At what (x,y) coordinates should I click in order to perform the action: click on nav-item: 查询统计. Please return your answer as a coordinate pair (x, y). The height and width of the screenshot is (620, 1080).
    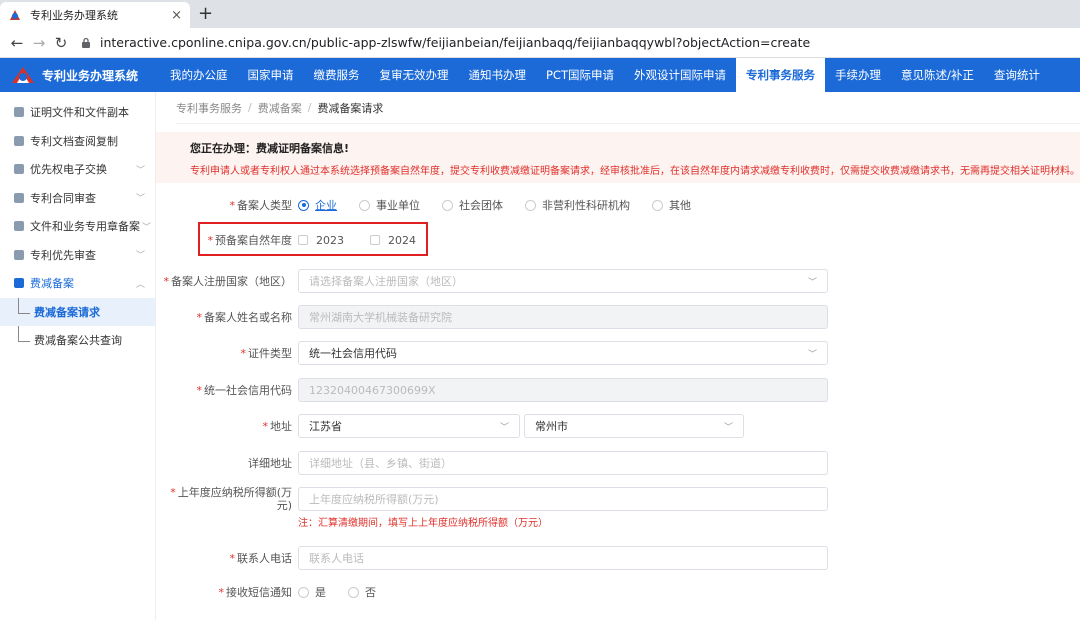
    Looking at the image, I should click on (1017, 75).